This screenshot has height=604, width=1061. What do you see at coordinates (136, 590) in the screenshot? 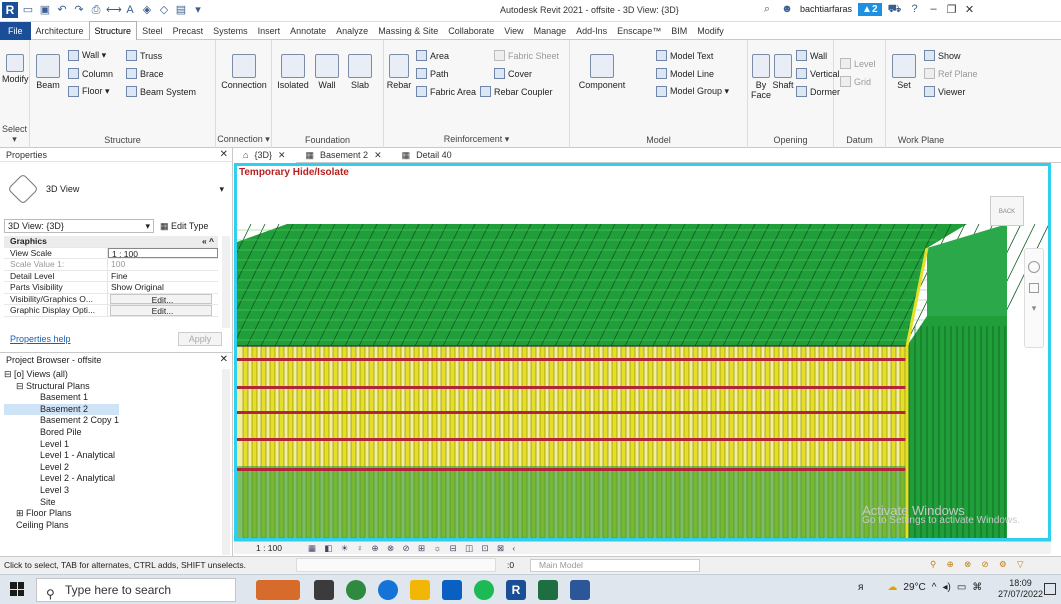
I see `taskbar-search: ⚲ Type here to search` at bounding box center [136, 590].